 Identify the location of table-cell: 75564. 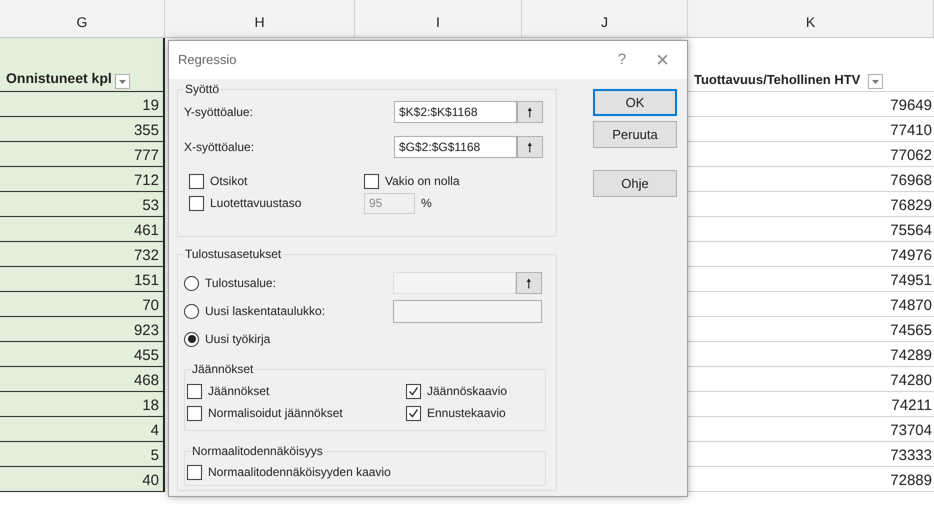
(811, 229).